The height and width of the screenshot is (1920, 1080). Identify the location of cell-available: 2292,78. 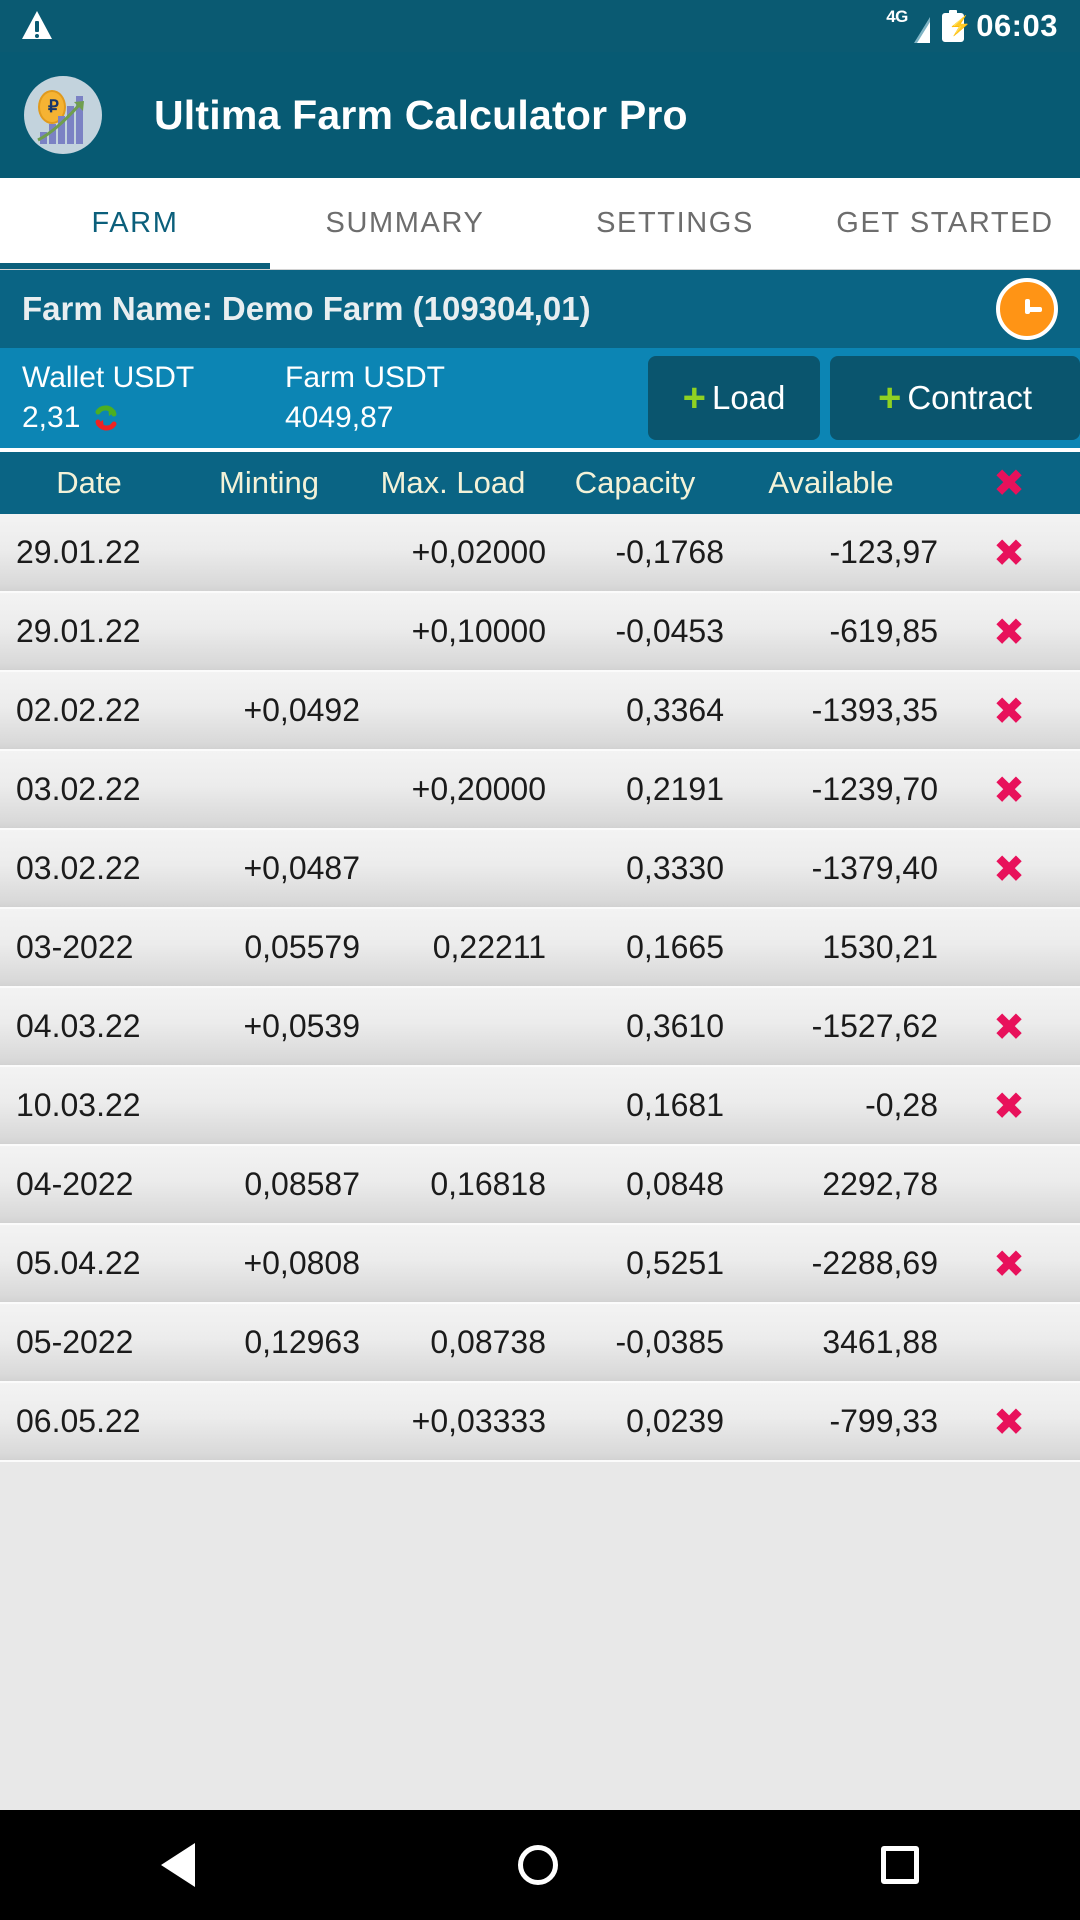
(880, 1184).